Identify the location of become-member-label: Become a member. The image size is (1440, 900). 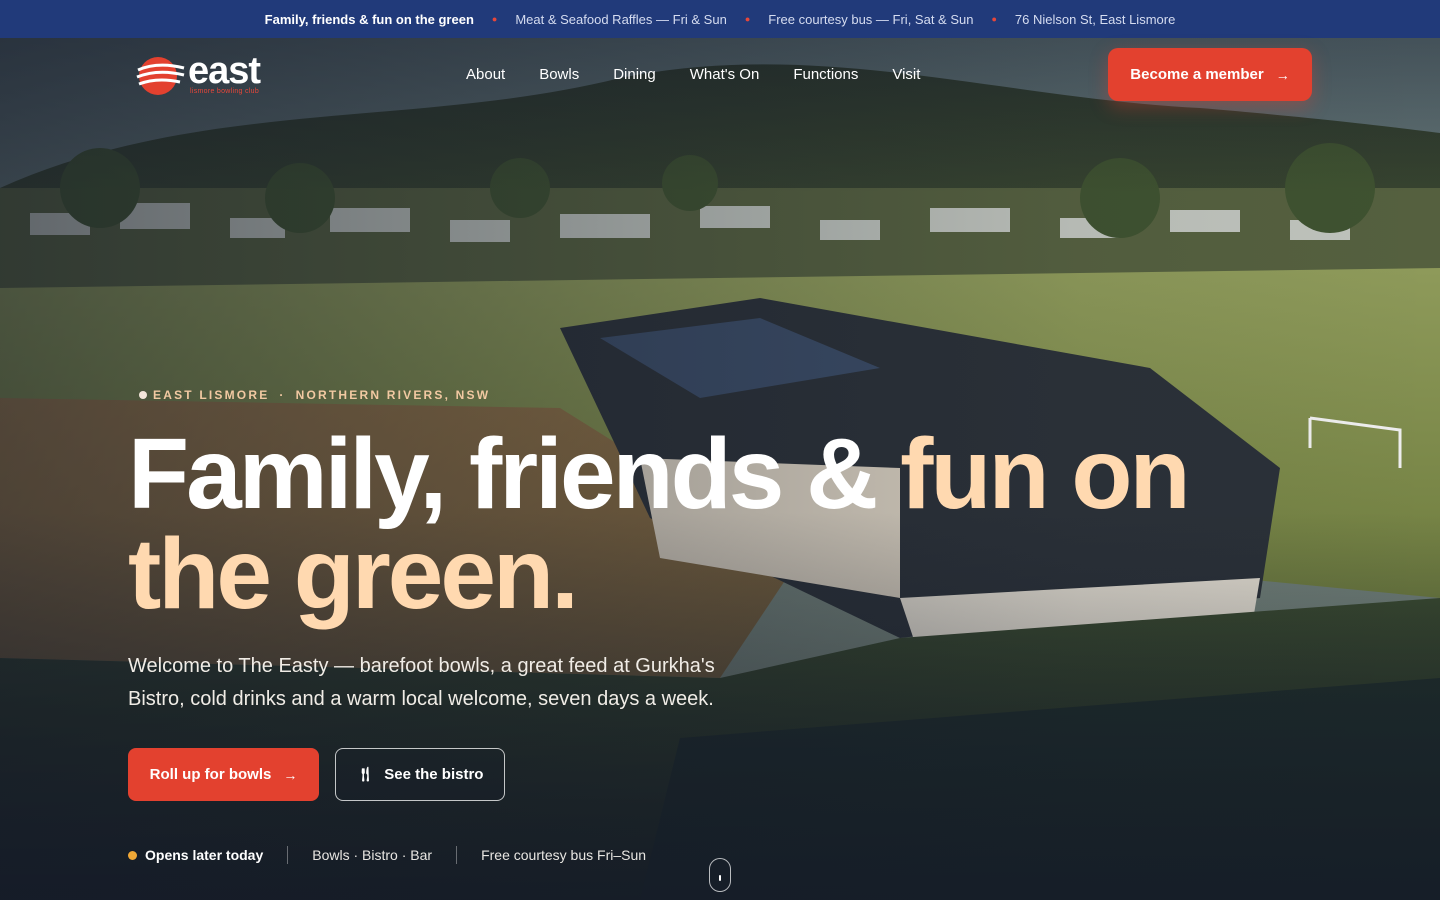
(1197, 74).